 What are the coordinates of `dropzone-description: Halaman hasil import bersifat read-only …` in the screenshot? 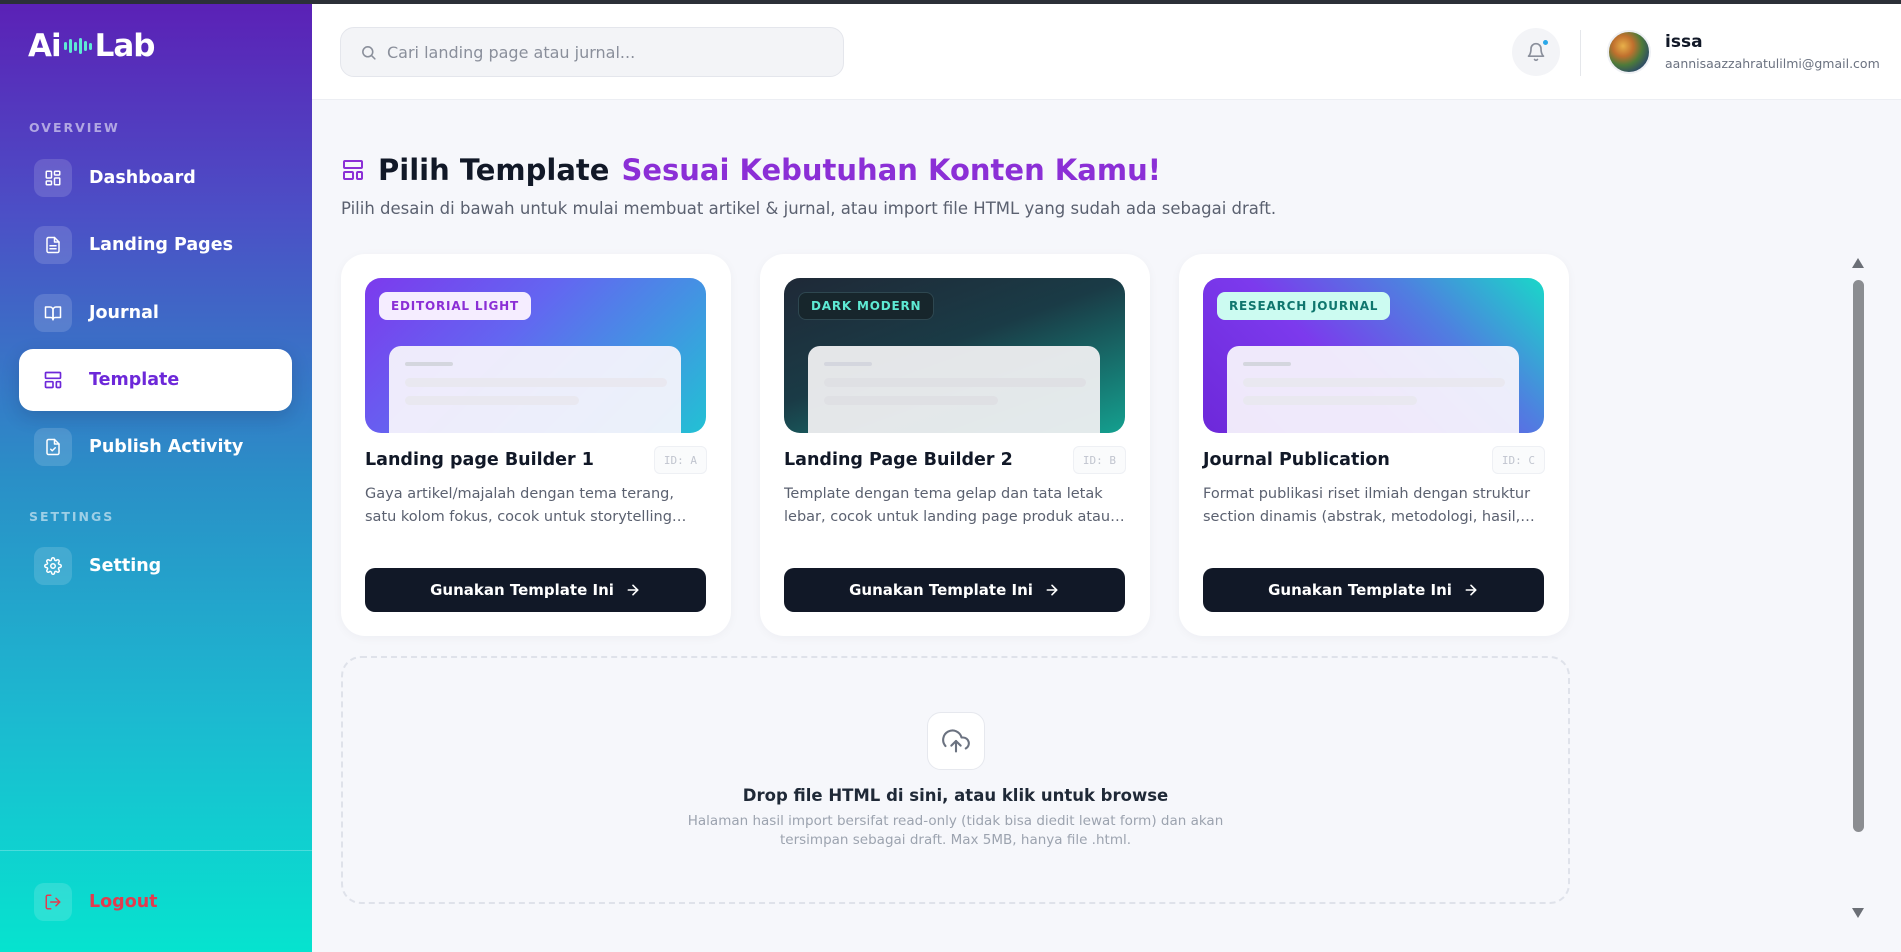 It's located at (955, 830).